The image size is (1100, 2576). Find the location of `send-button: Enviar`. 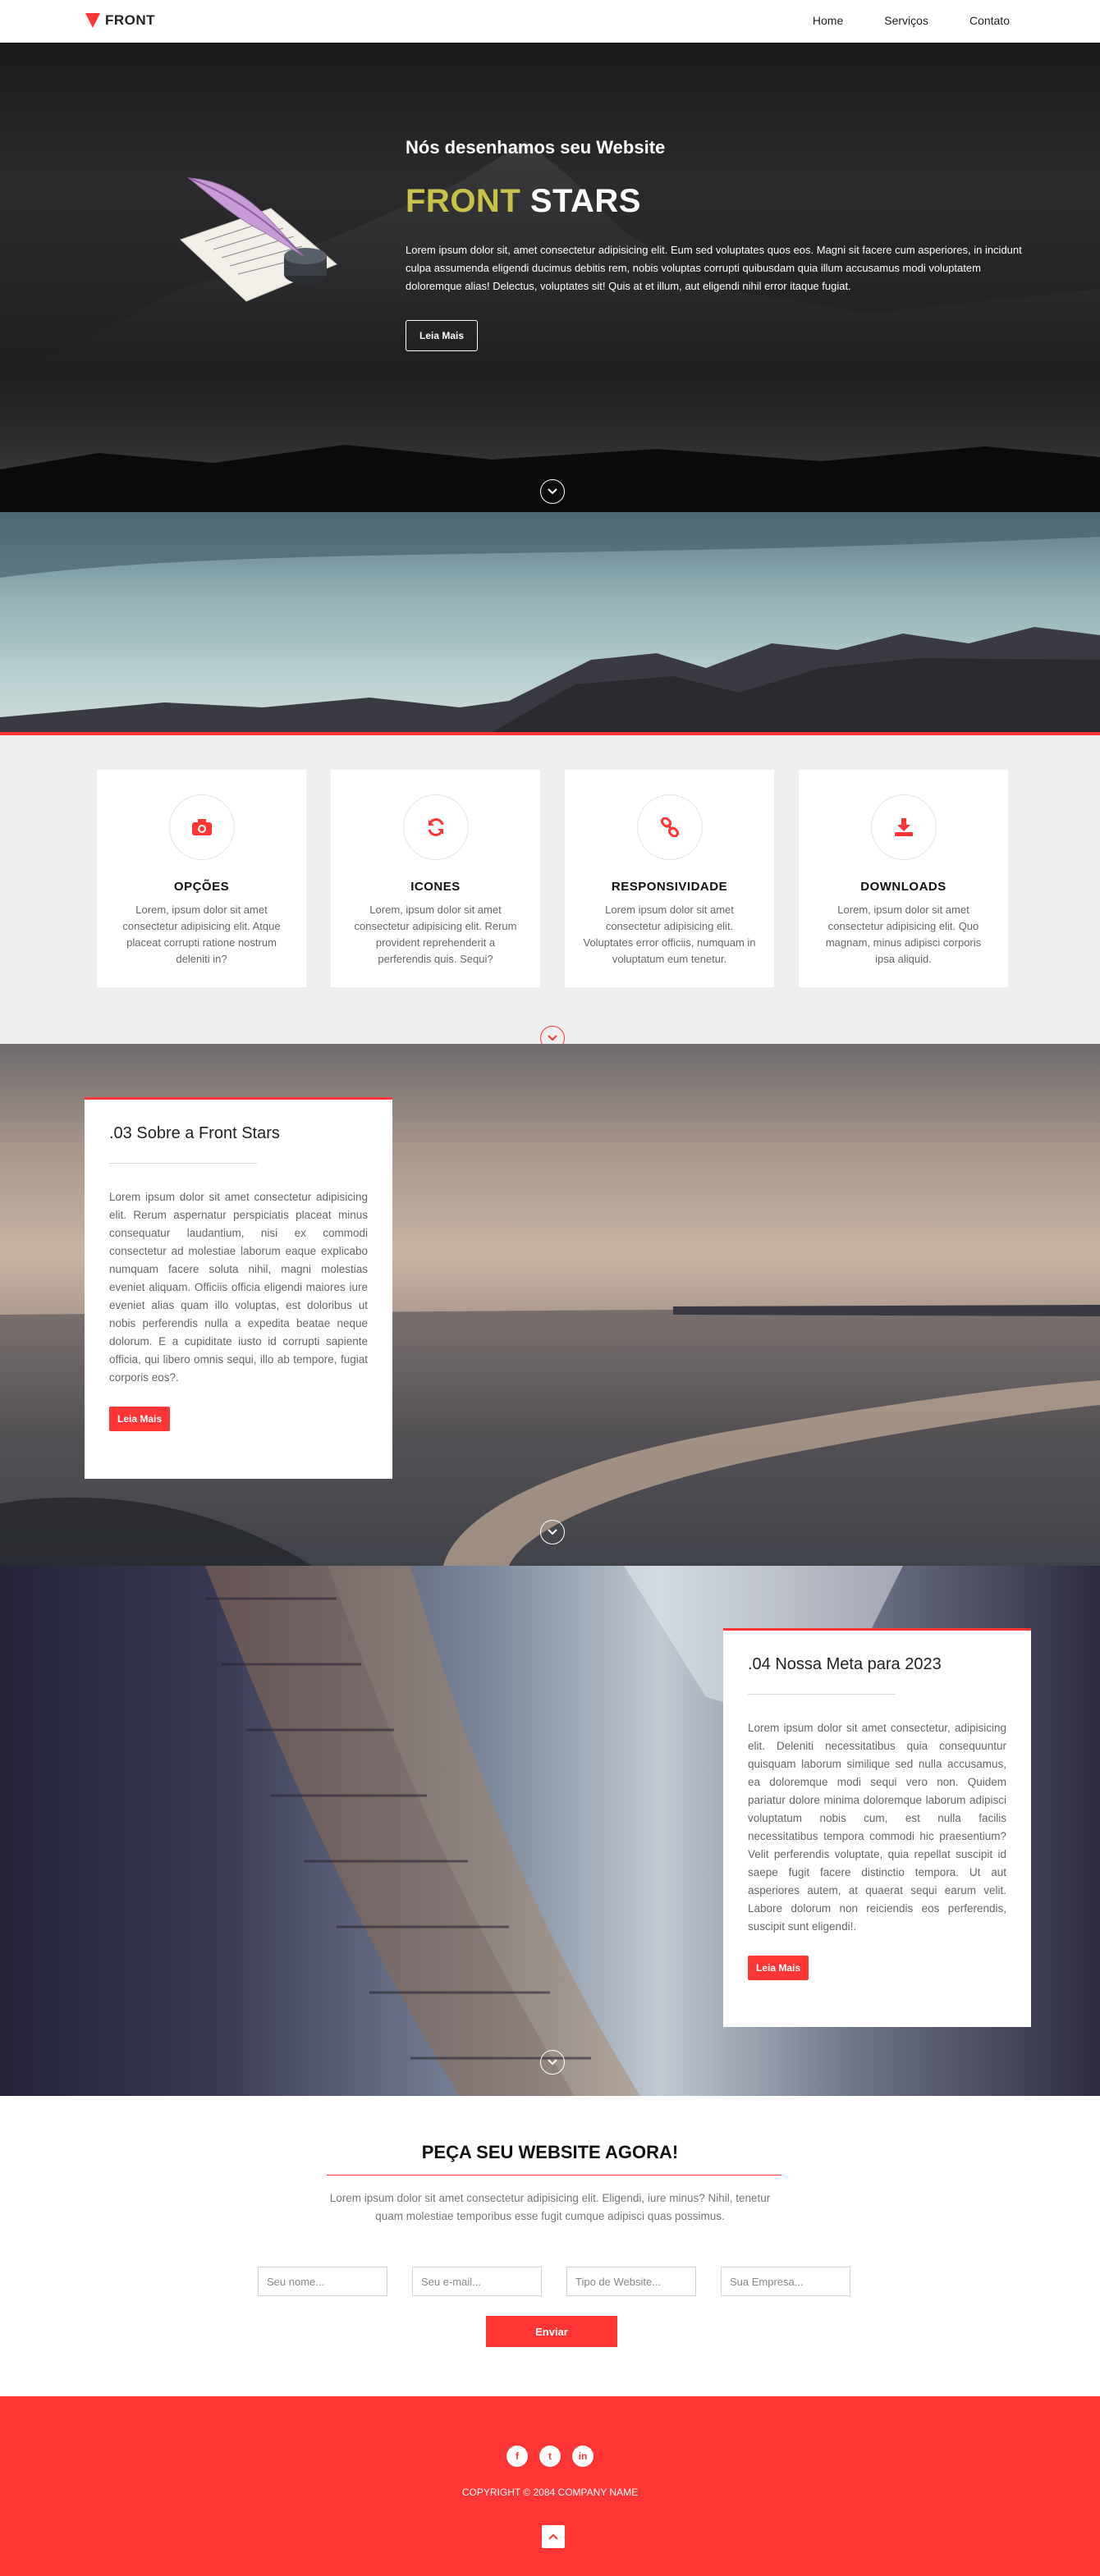

send-button: Enviar is located at coordinates (552, 2331).